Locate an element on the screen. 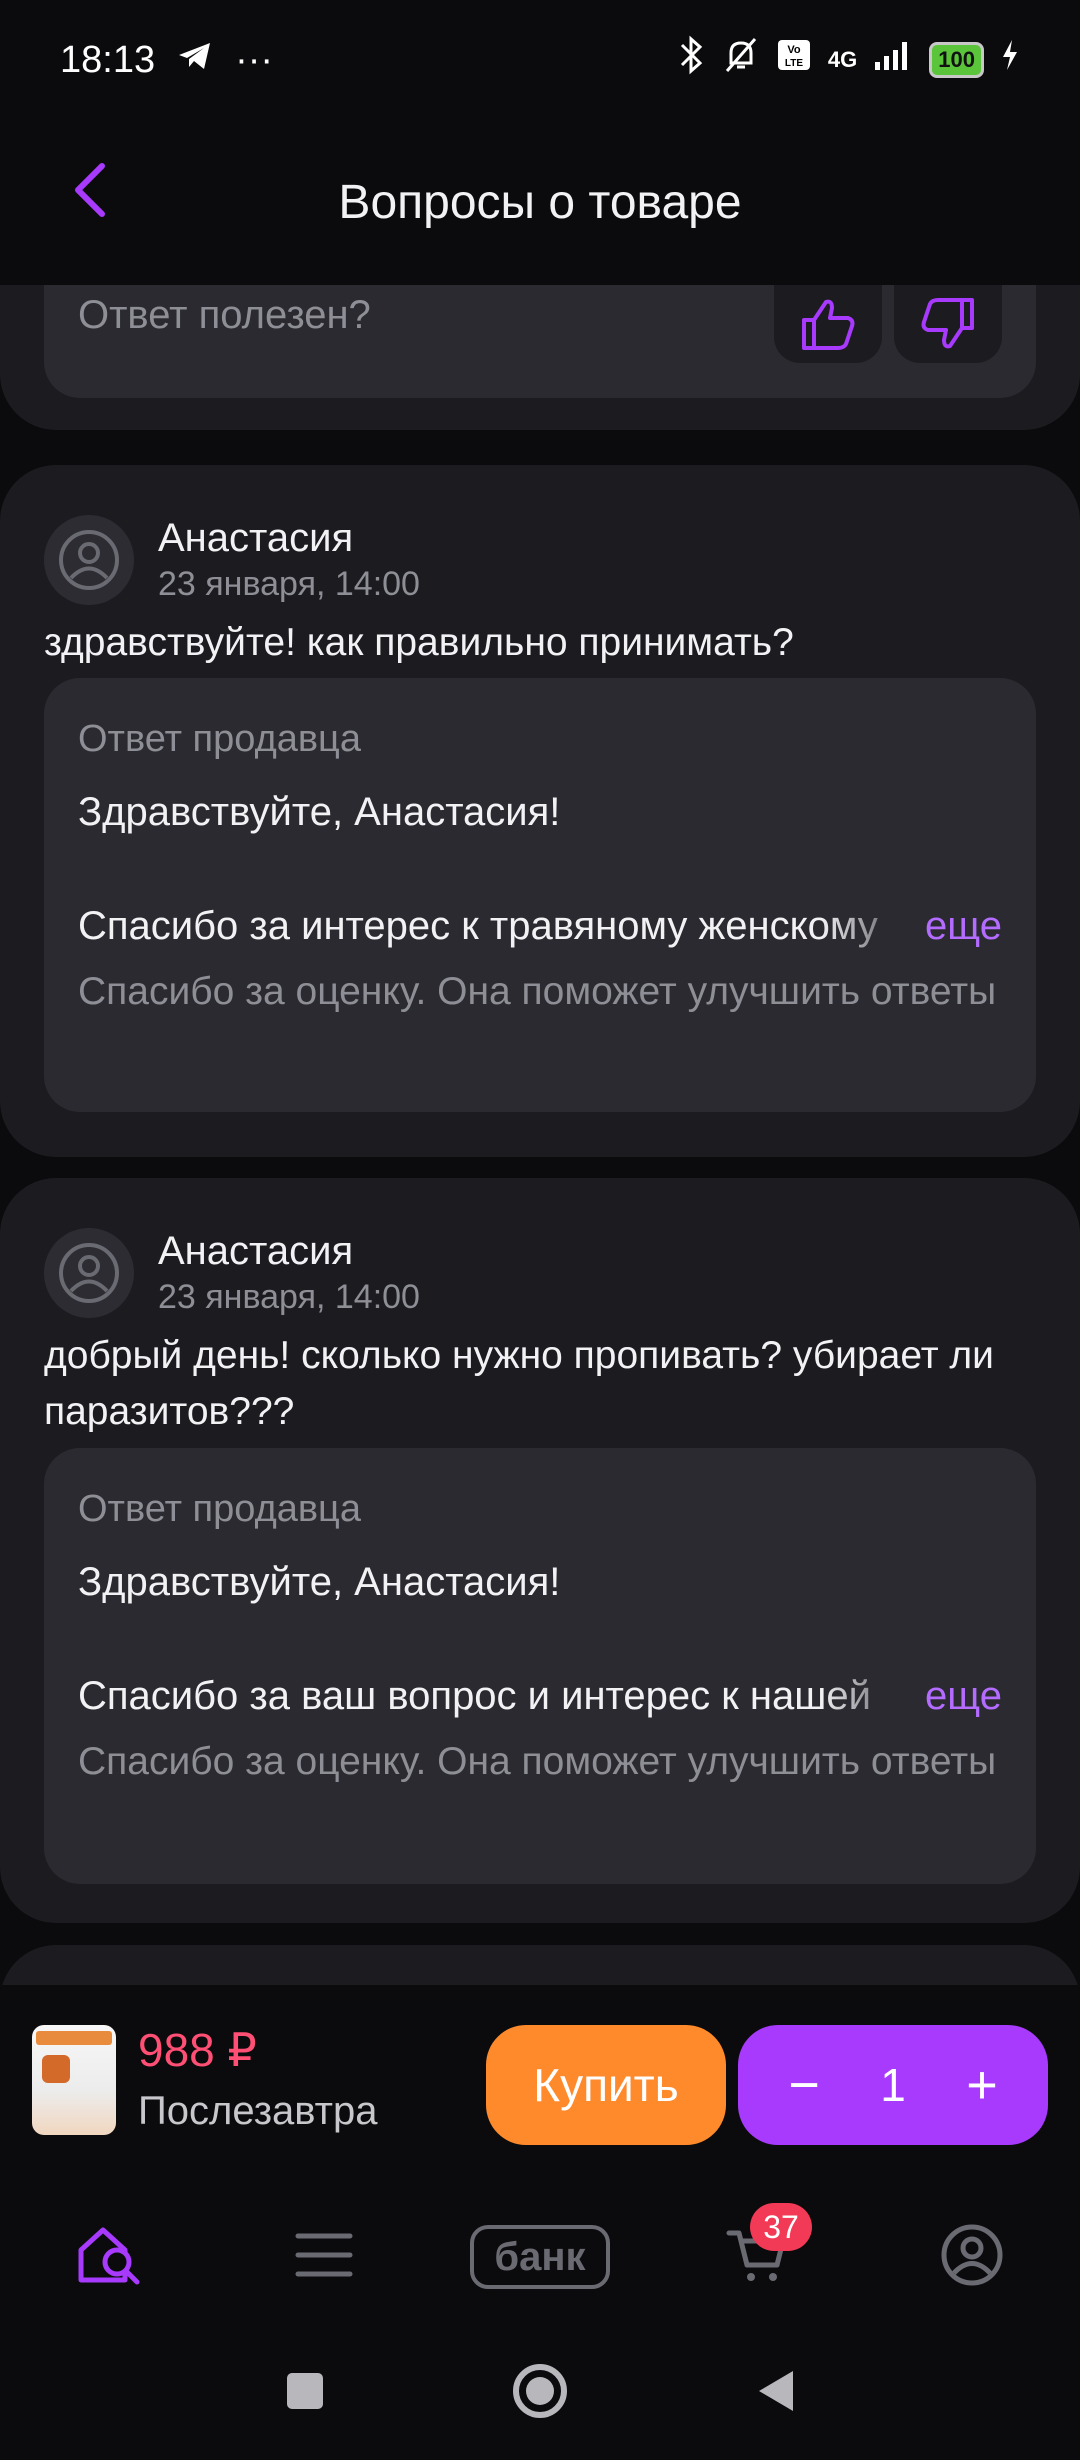  volte-icon: Vo LTE is located at coordinates (794, 60).